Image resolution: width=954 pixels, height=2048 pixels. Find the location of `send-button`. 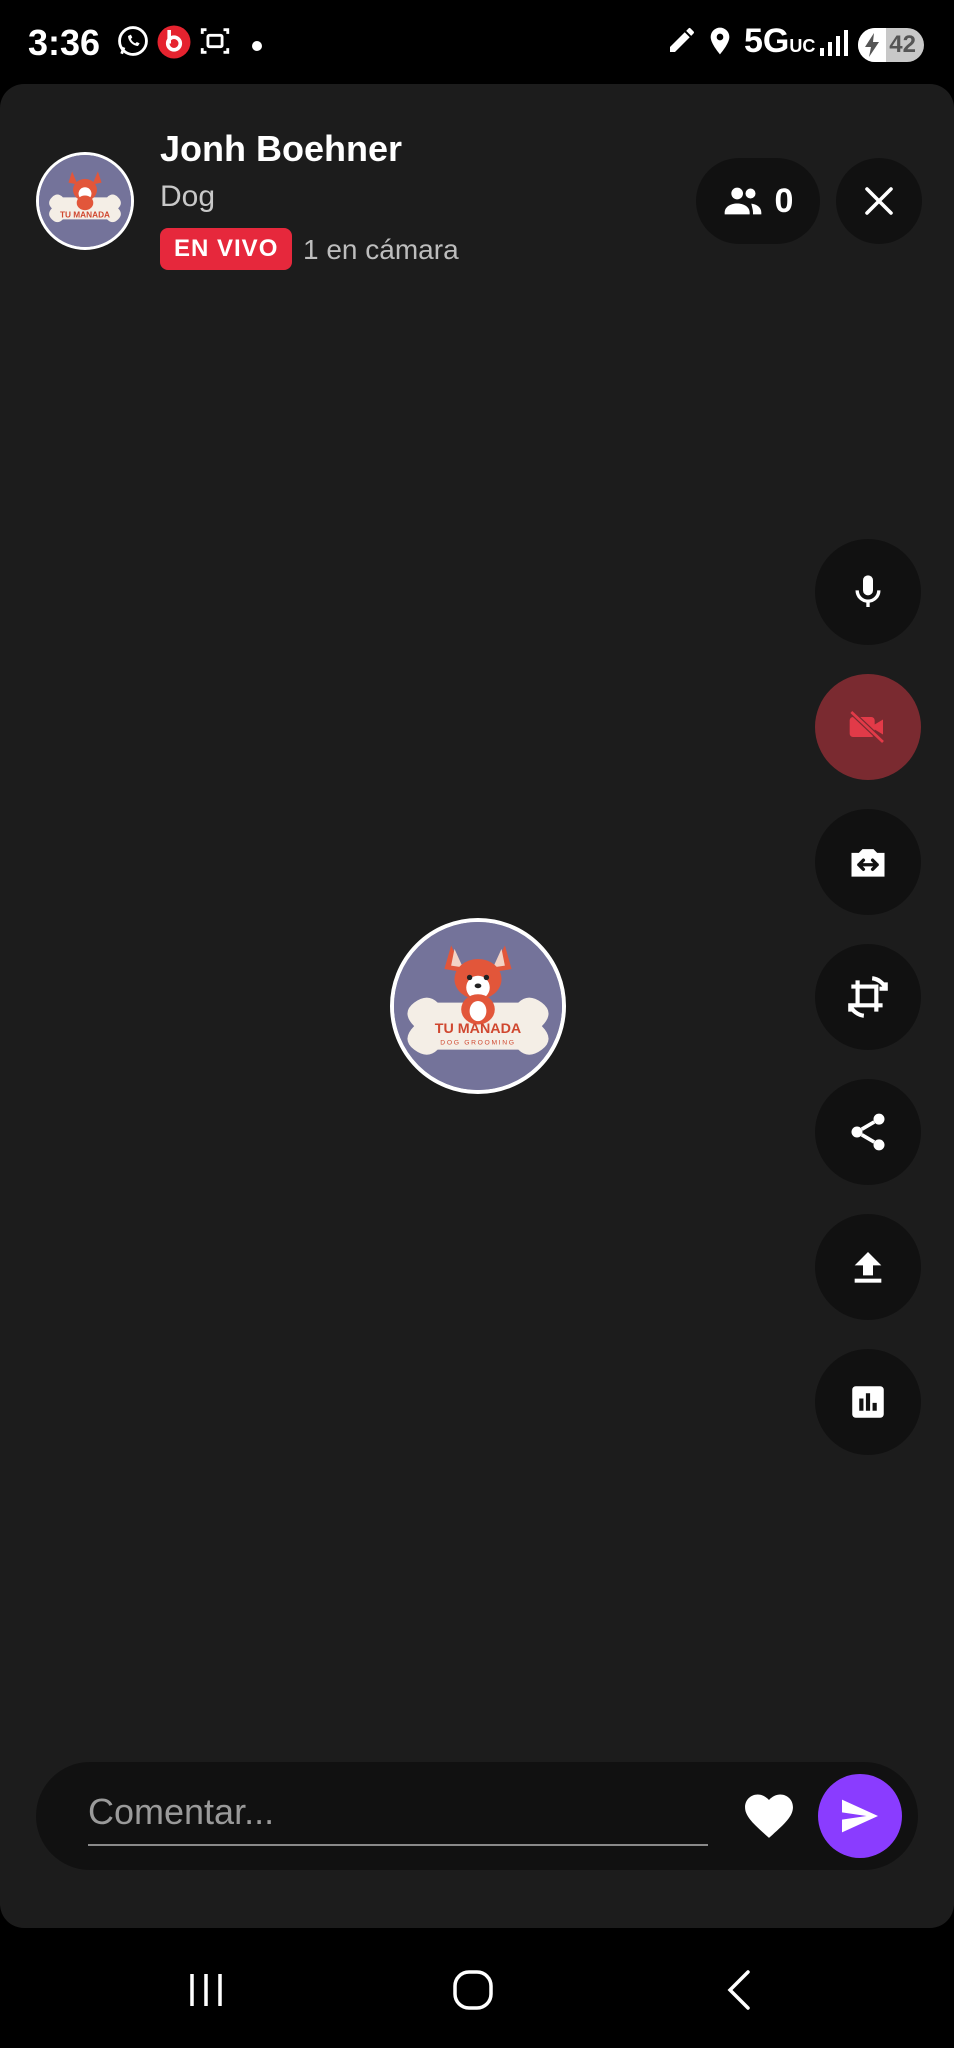

send-button is located at coordinates (860, 1816).